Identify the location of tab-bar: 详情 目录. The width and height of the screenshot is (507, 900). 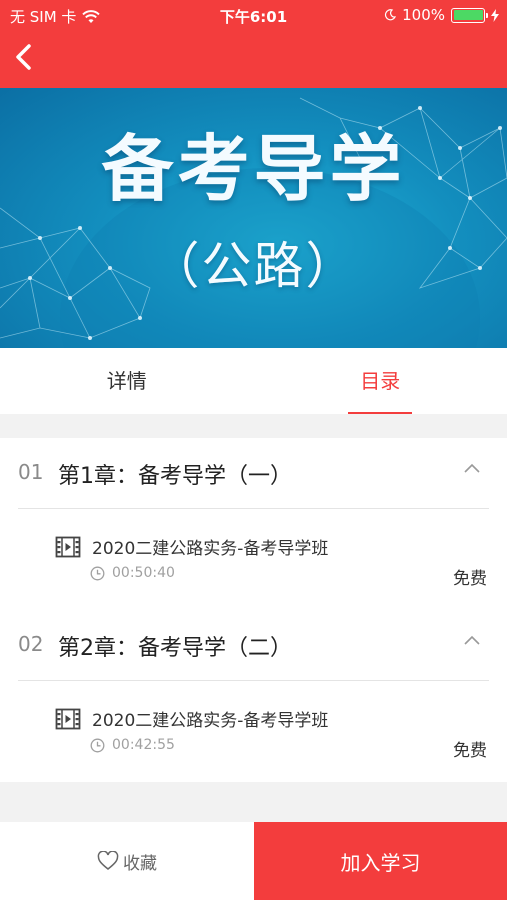
(253, 381).